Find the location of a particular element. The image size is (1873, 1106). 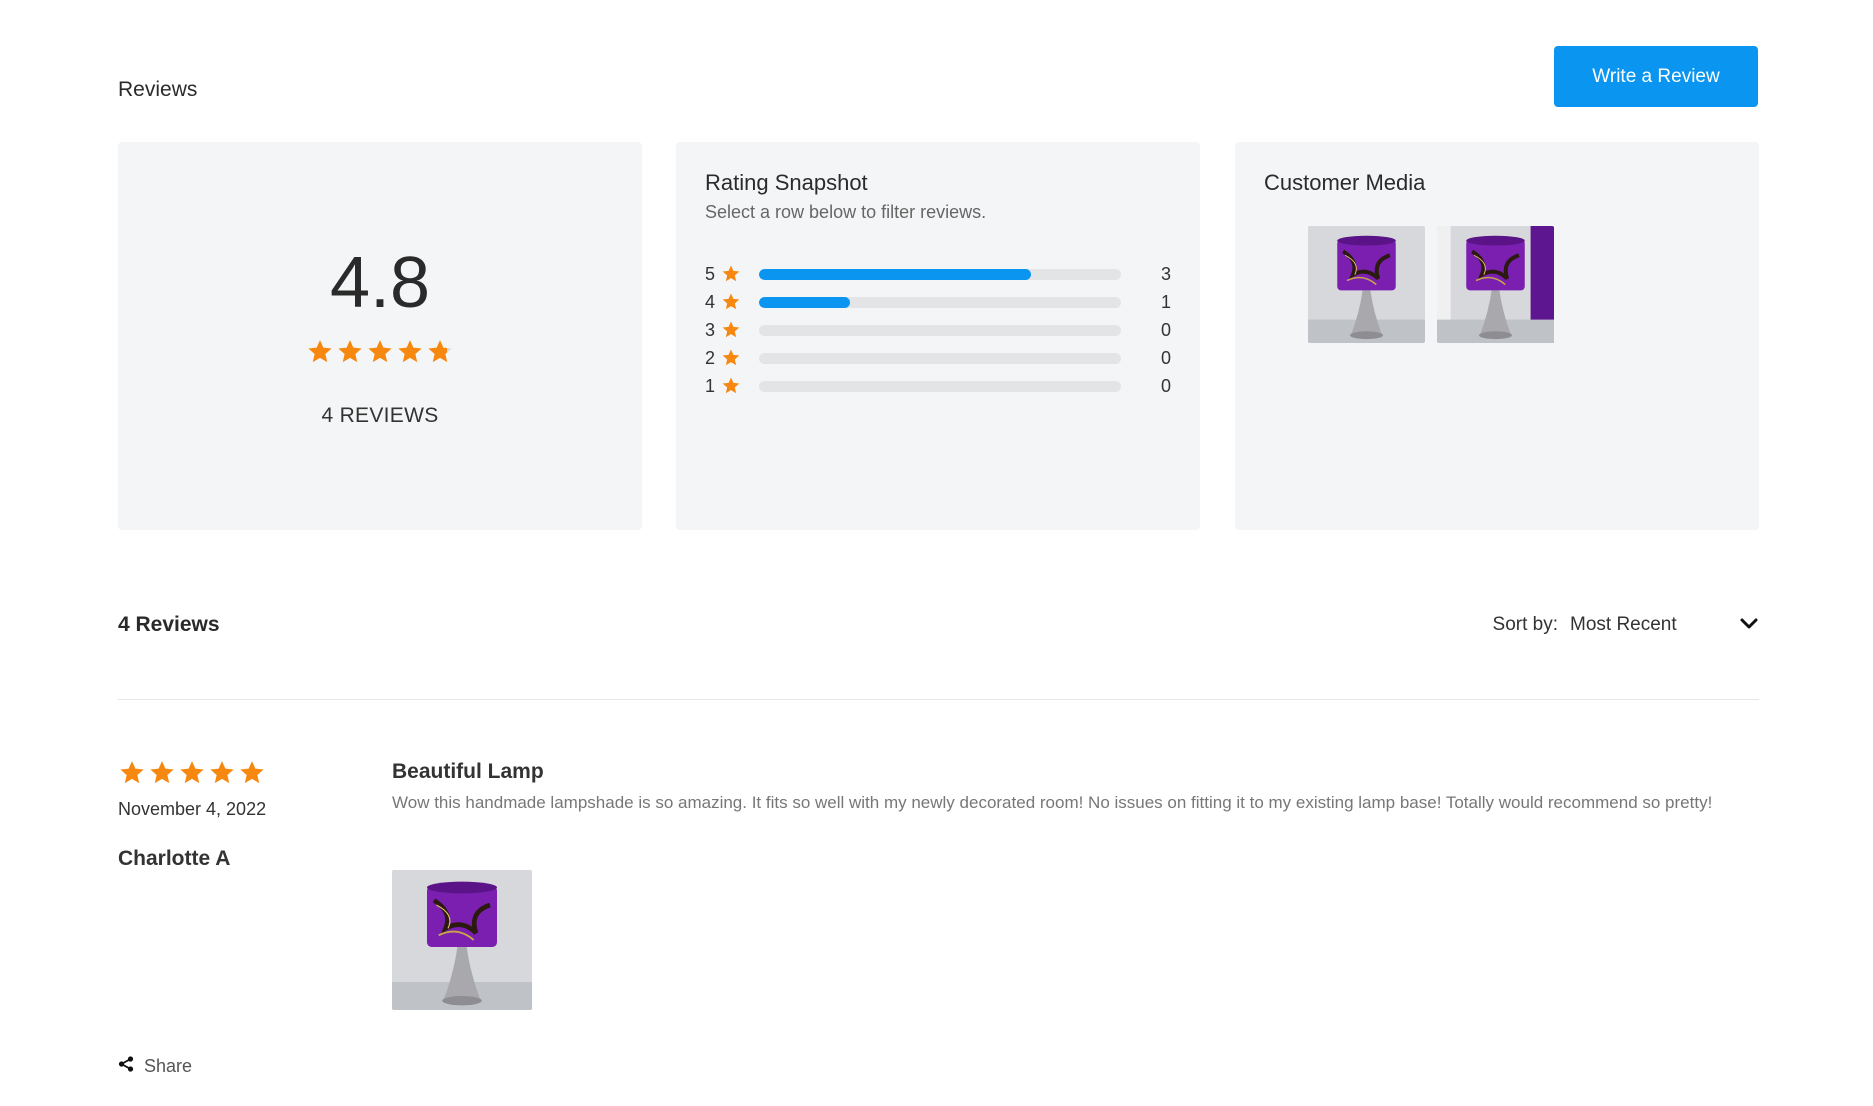

share-button: Share is located at coordinates (155, 1066).